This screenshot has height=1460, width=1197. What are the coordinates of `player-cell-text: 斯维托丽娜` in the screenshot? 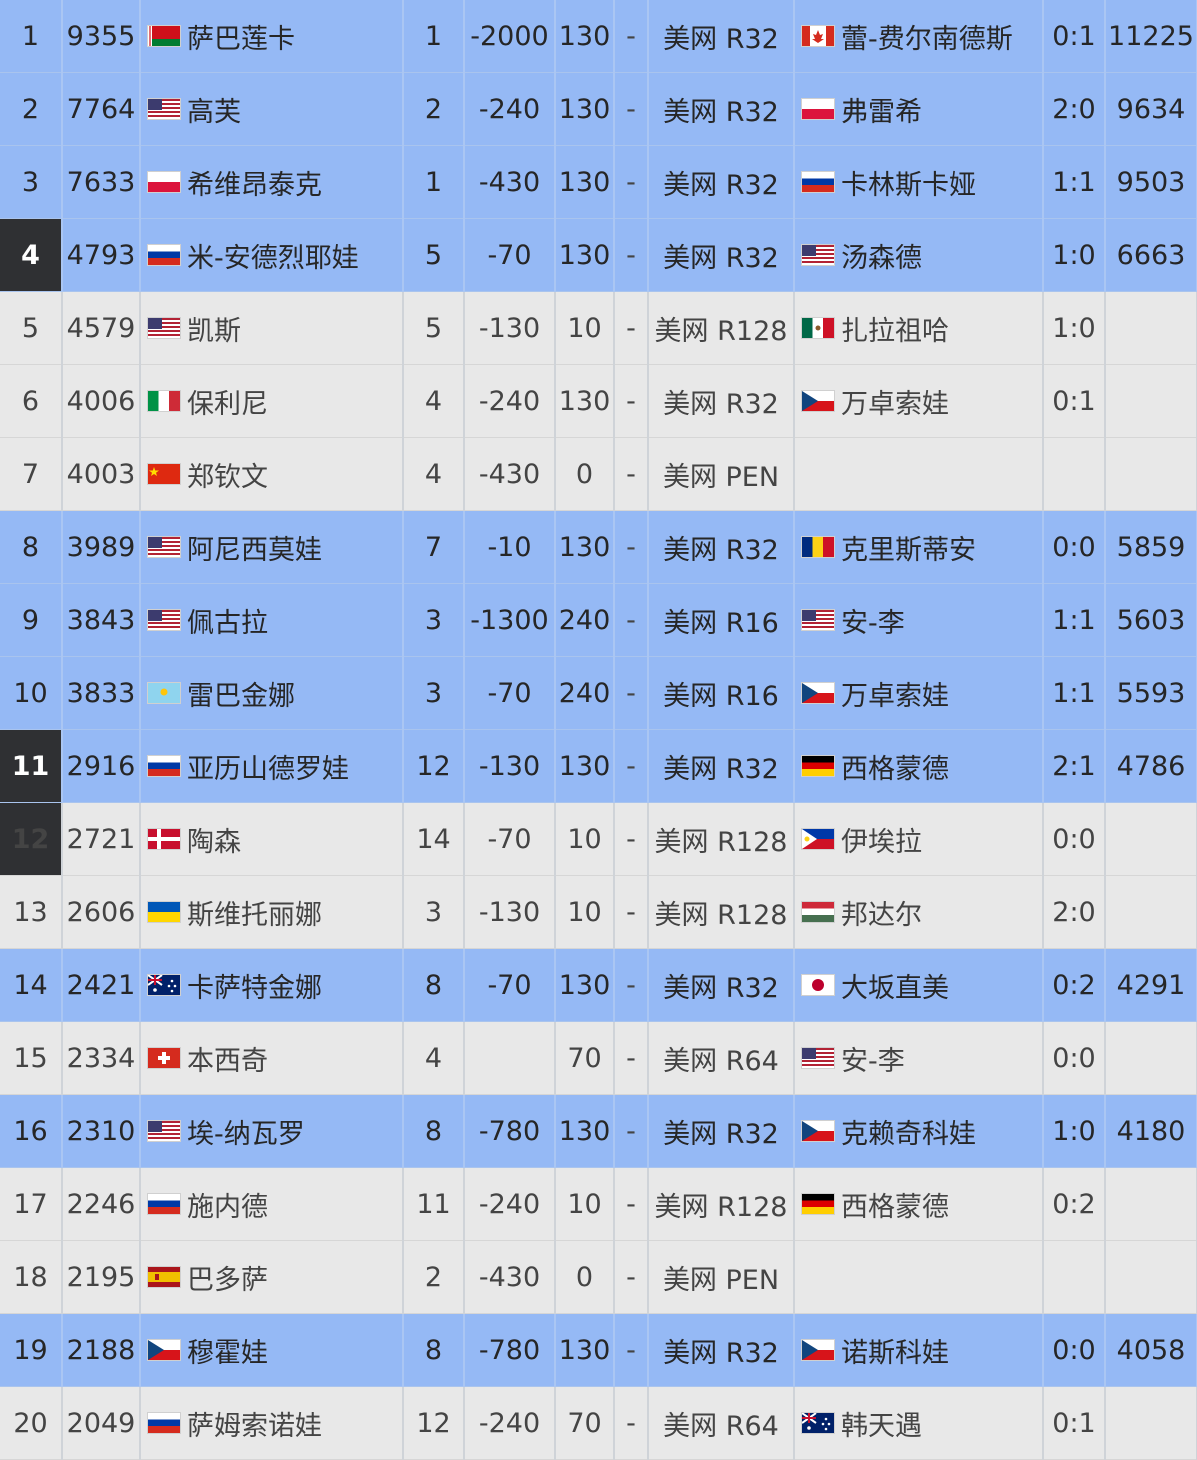 It's located at (254, 915).